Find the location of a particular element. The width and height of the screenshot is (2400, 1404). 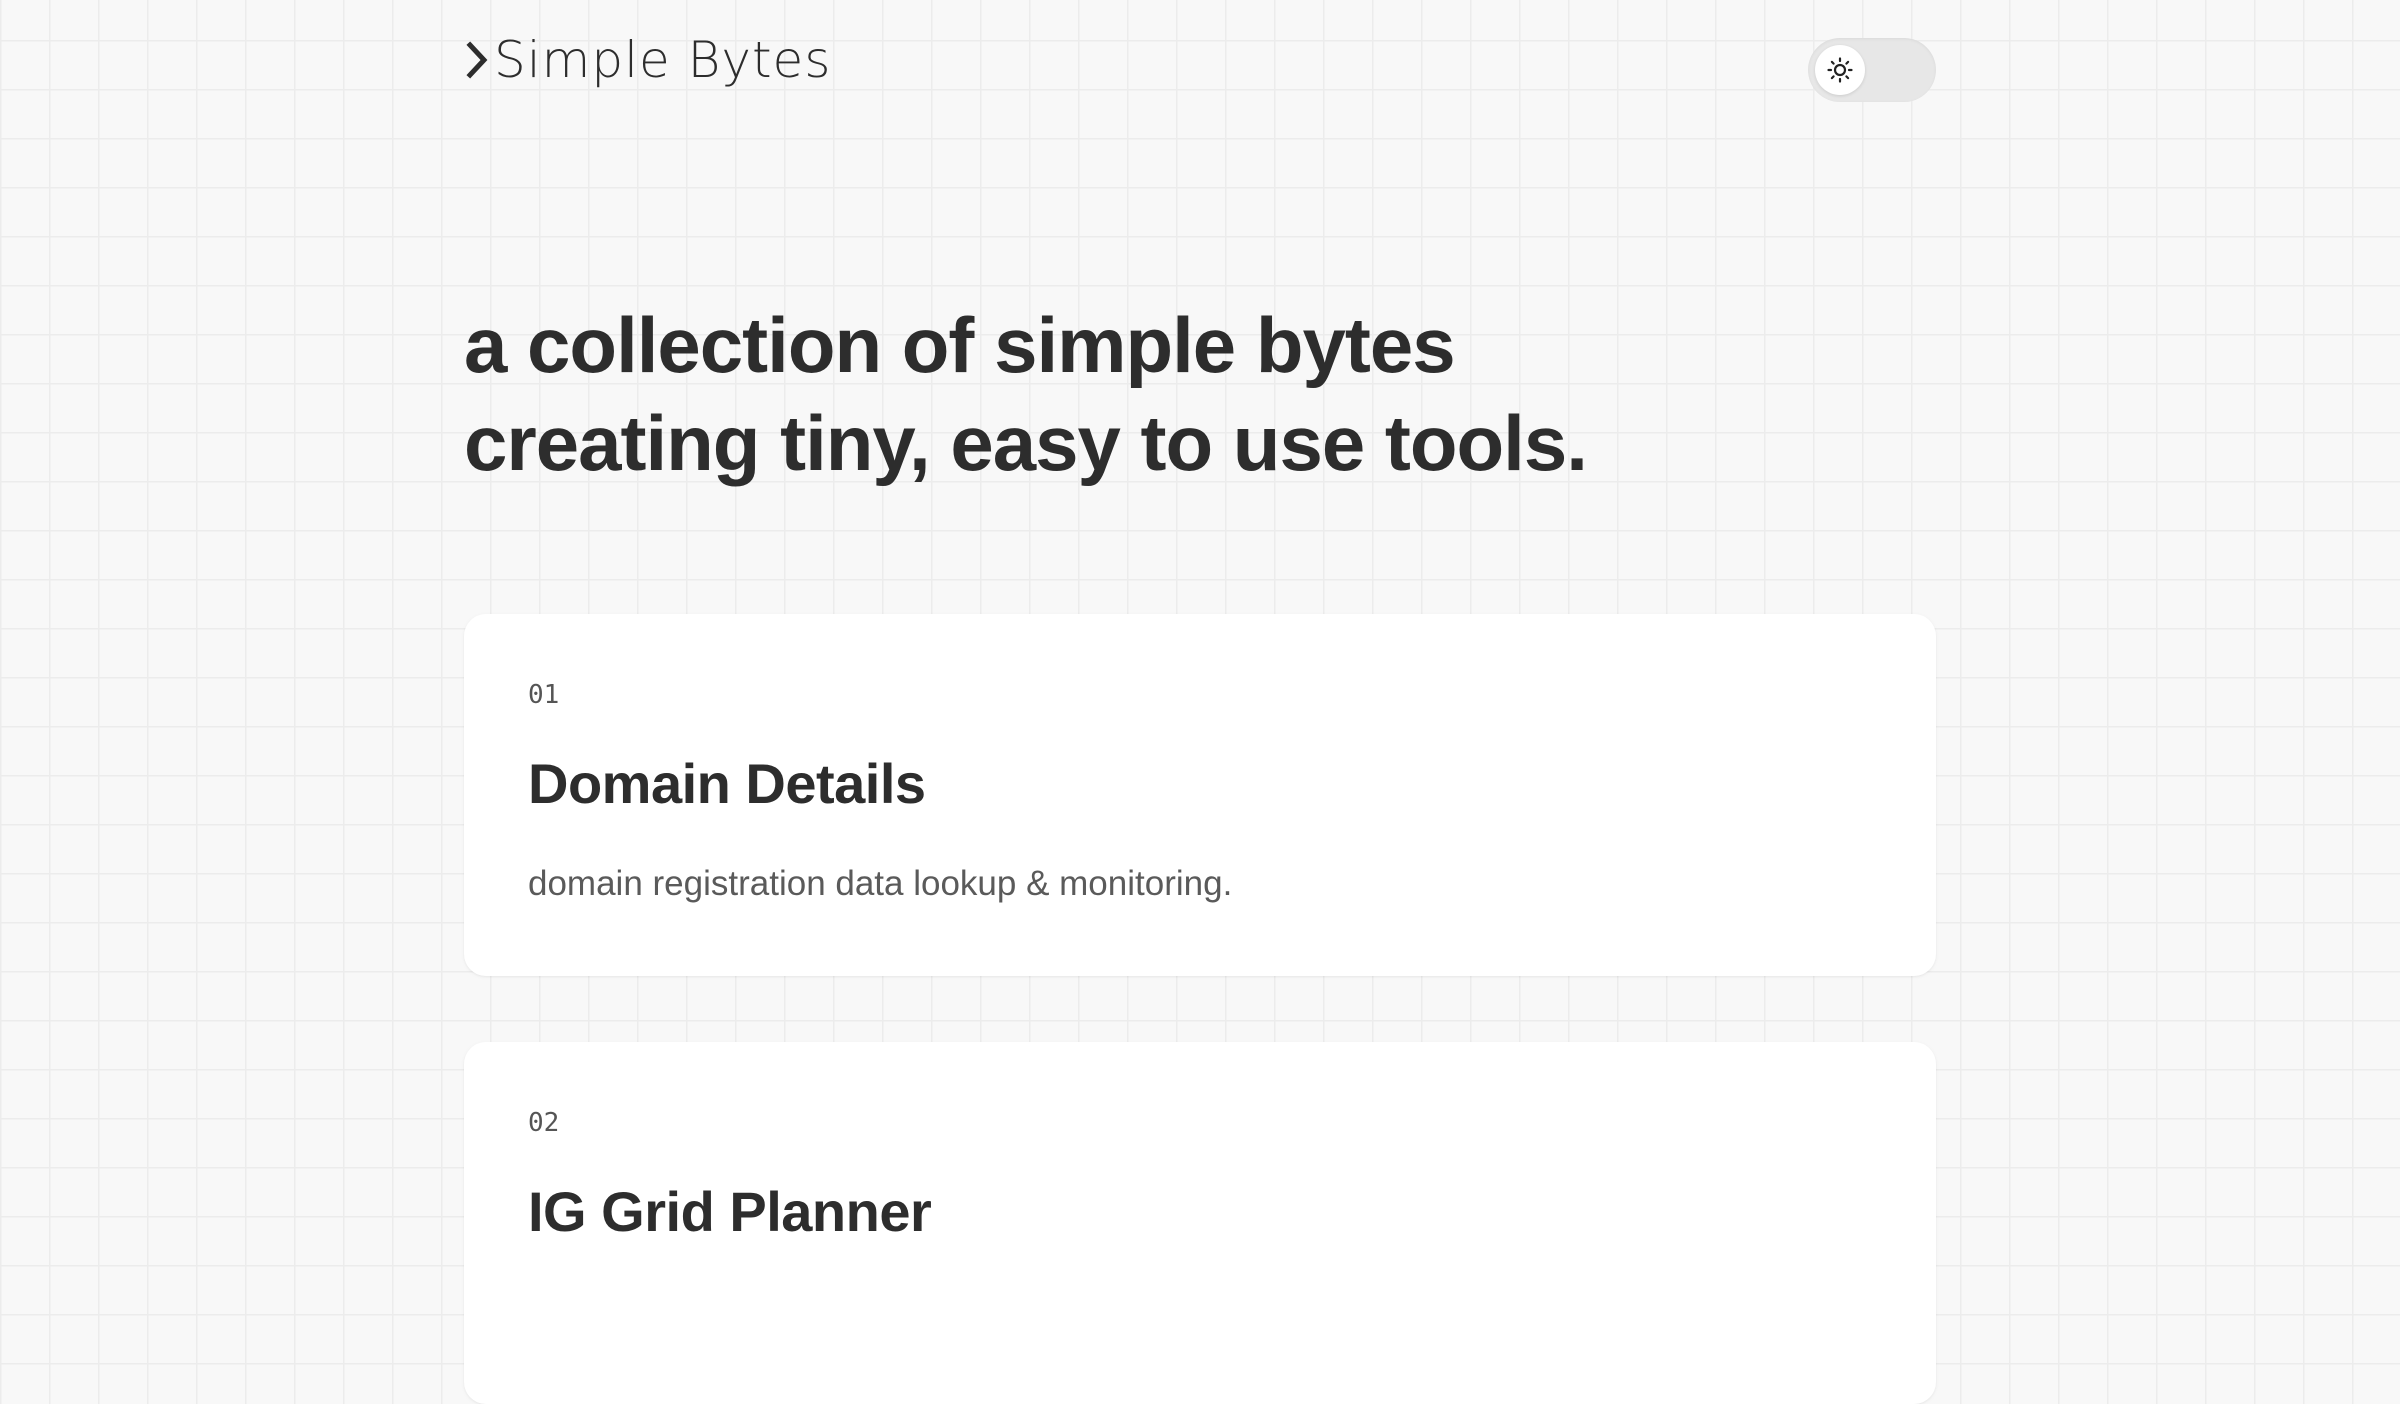

tool-number: 02 is located at coordinates (544, 1123).